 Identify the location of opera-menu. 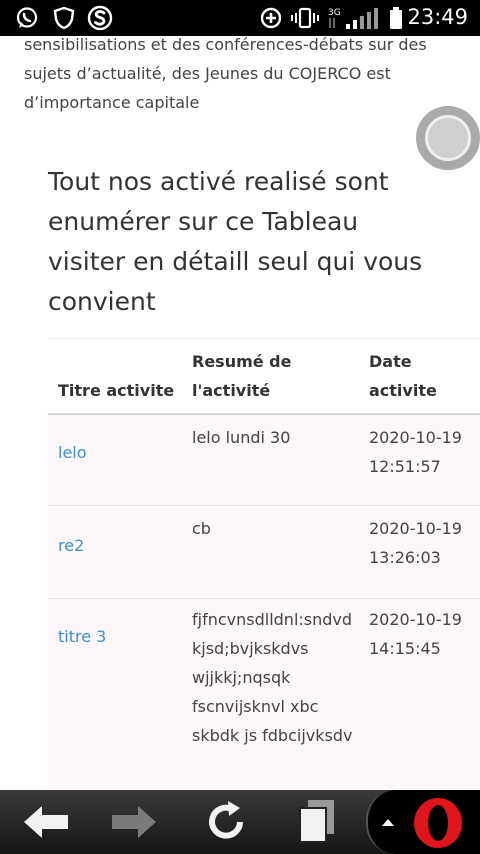
(423, 822).